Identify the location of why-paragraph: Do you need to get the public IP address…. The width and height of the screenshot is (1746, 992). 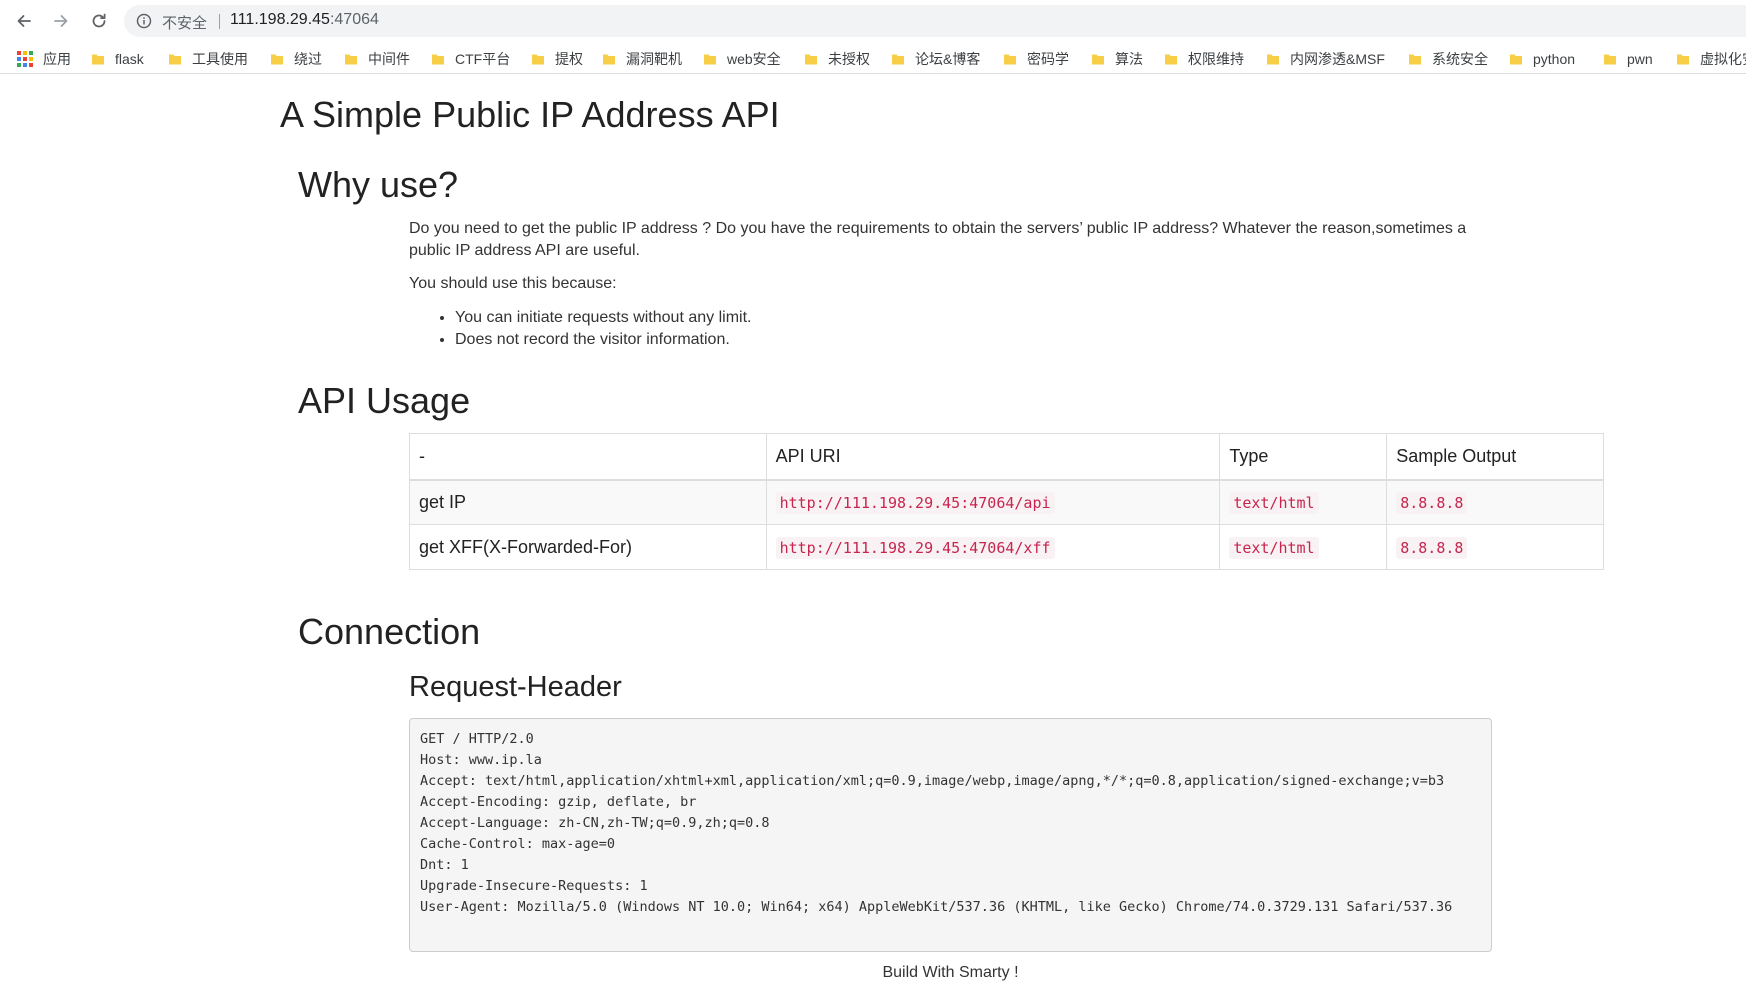
(938, 239).